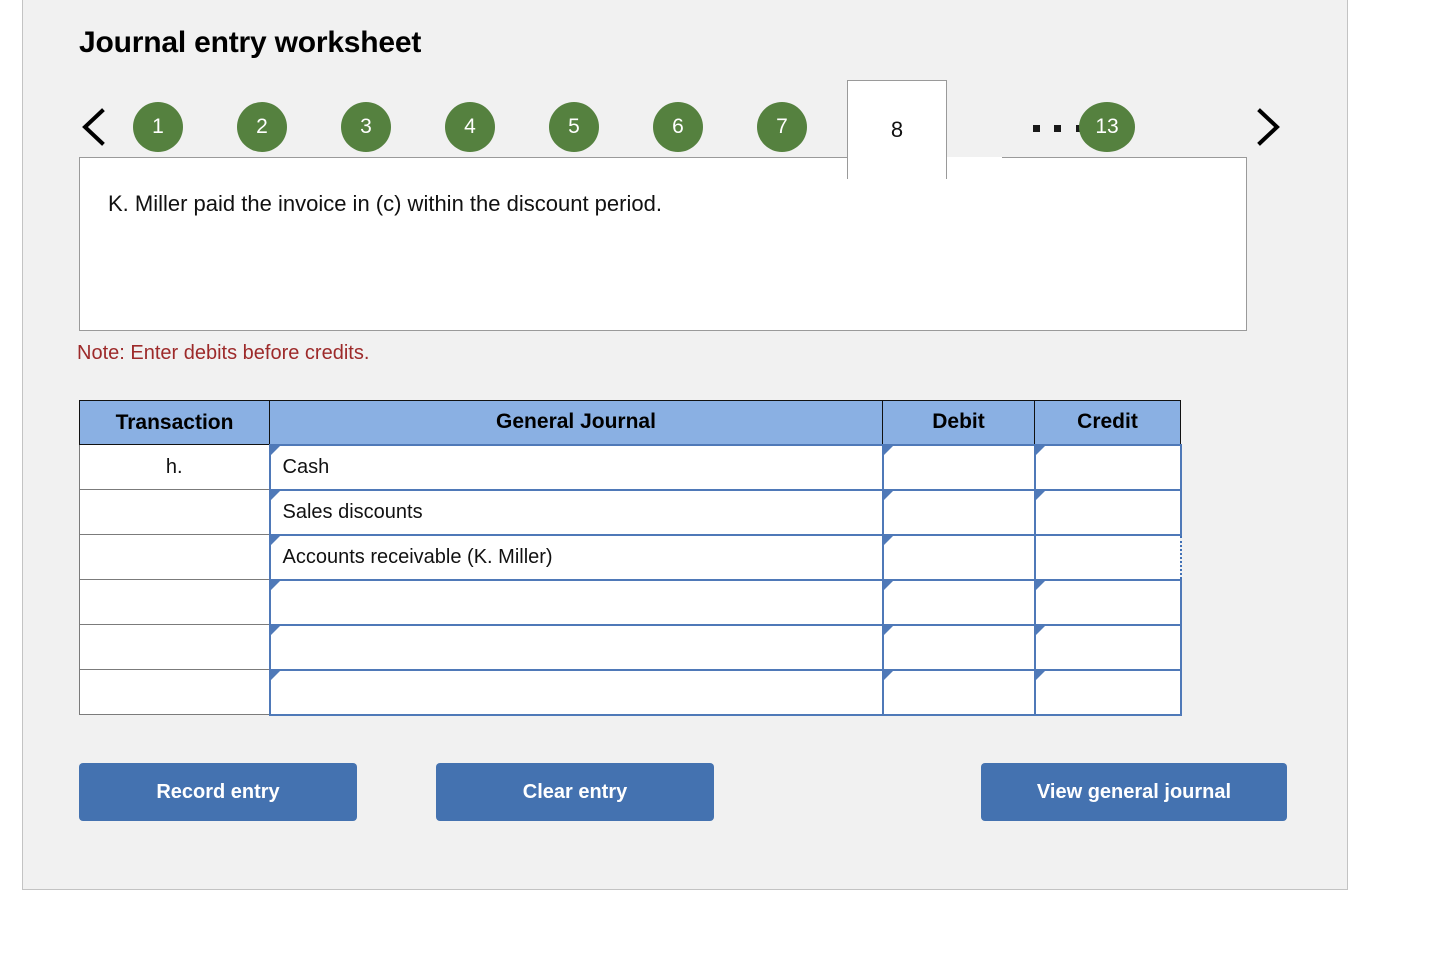 This screenshot has width=1432, height=972. I want to click on clear-entry-button: Clear entry, so click(575, 792).